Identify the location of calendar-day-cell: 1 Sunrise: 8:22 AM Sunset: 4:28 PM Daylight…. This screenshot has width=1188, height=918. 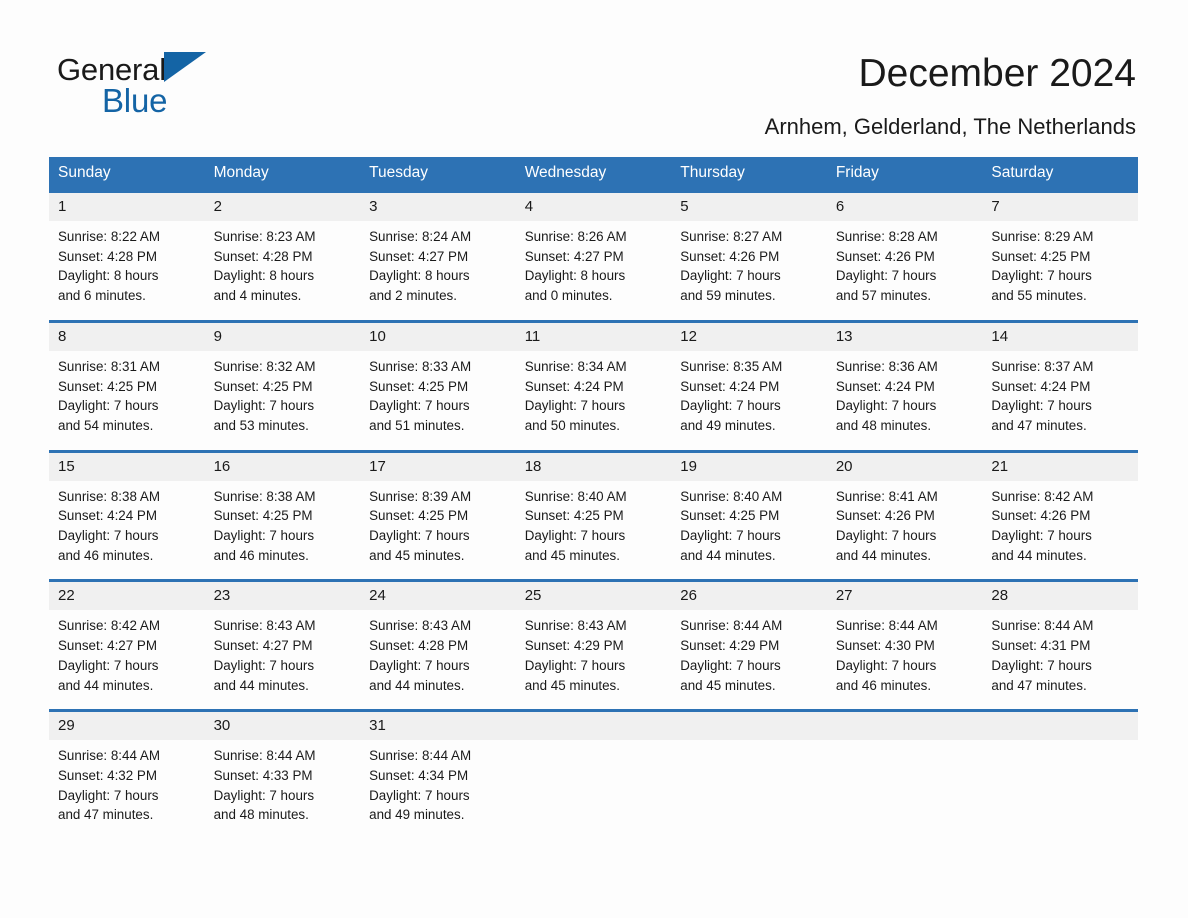
(127, 256).